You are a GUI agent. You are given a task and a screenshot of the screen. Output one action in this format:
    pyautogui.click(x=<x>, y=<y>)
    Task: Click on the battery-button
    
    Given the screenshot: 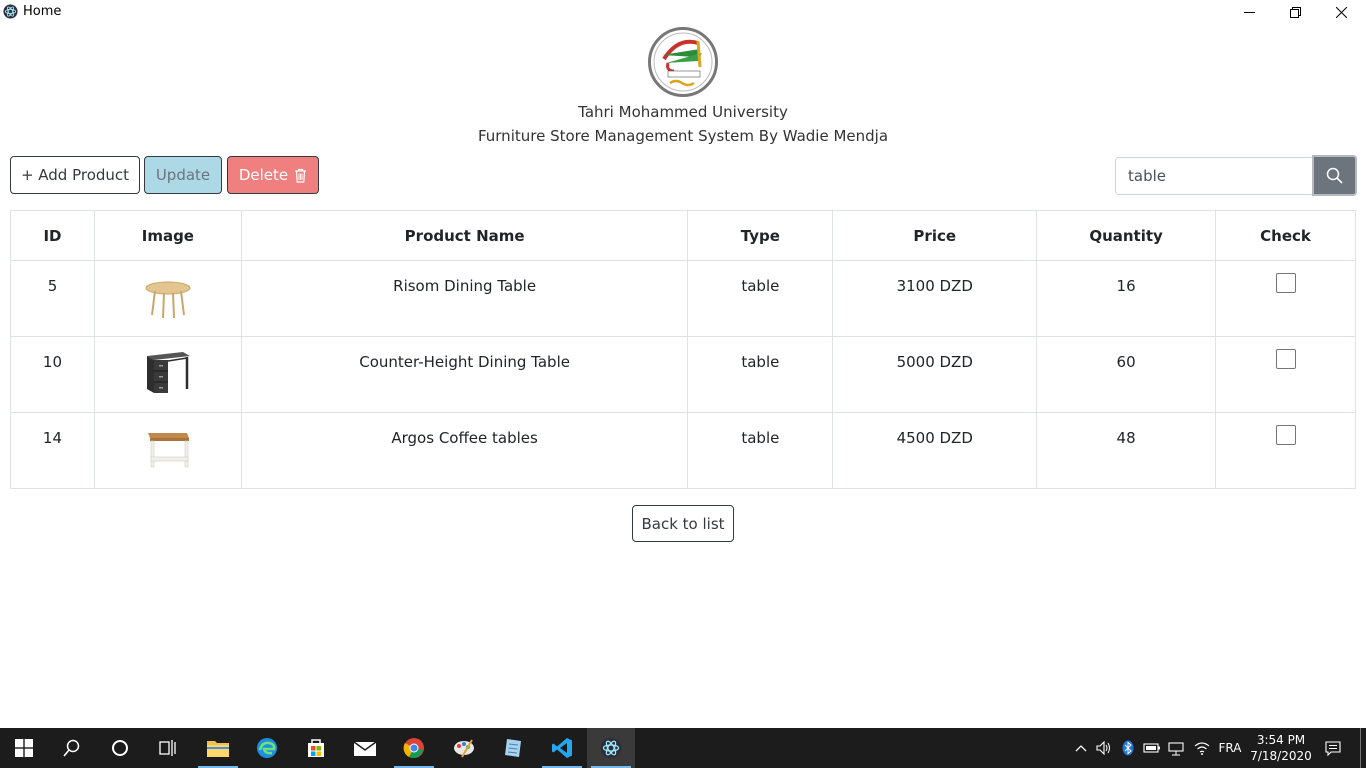 What is the action you would take?
    pyautogui.click(x=1152, y=748)
    